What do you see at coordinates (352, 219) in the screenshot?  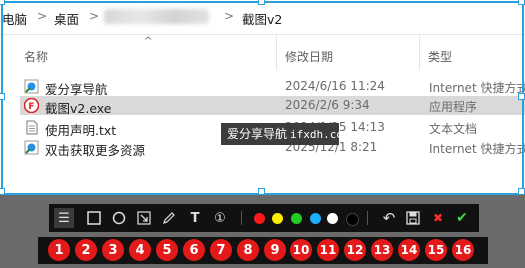 I see `color-black-swatch` at bounding box center [352, 219].